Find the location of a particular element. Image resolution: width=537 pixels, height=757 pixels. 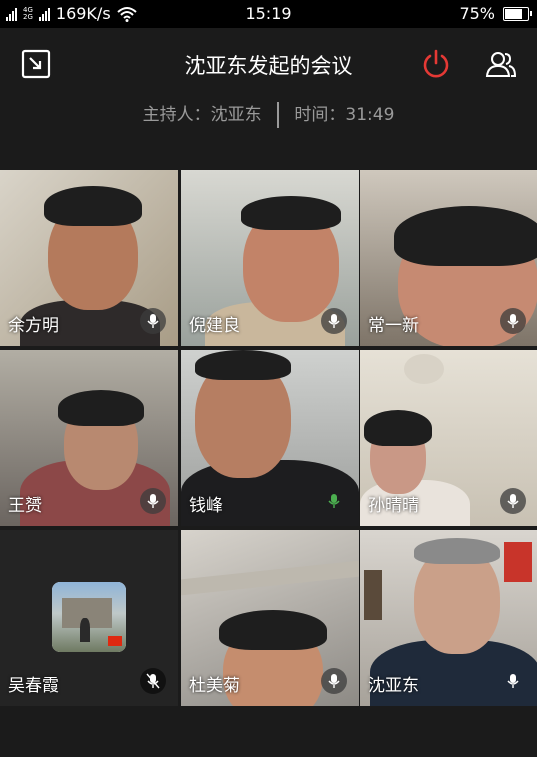

participant-tile: 吴春霞 is located at coordinates (89, 618).